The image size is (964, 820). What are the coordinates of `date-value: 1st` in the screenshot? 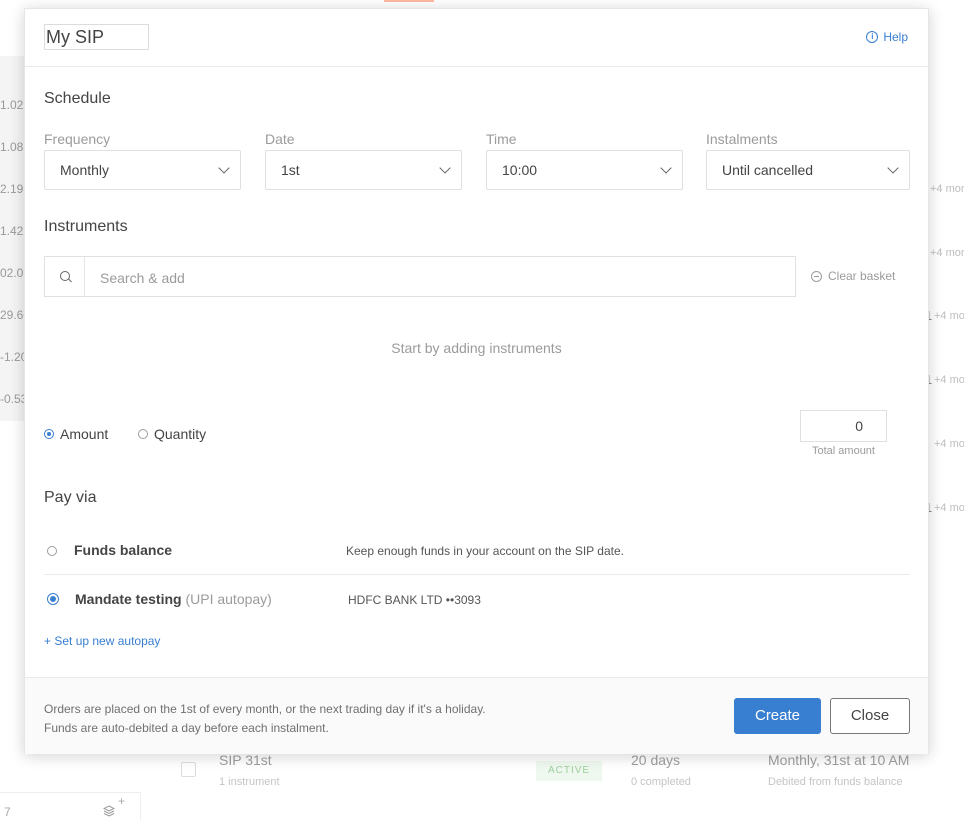 It's located at (290, 170).